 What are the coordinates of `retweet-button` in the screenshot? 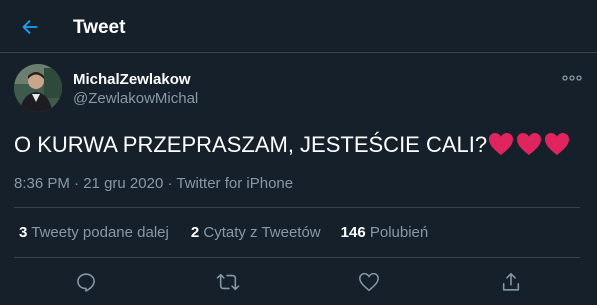 It's located at (228, 282).